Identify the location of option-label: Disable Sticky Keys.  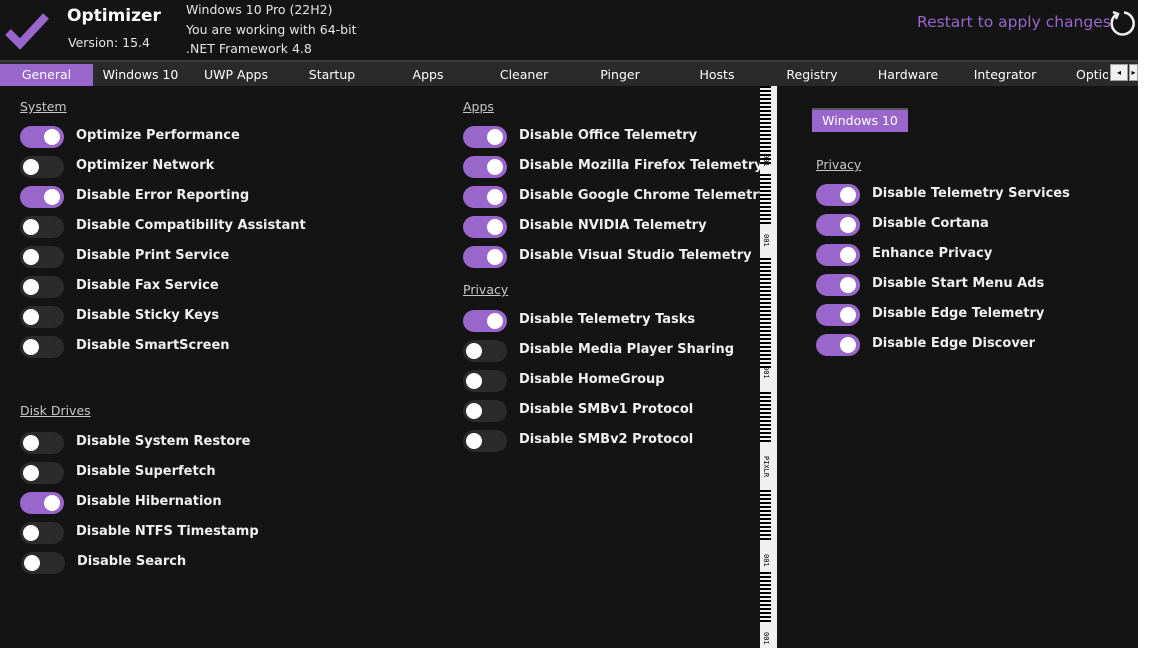
(148, 315).